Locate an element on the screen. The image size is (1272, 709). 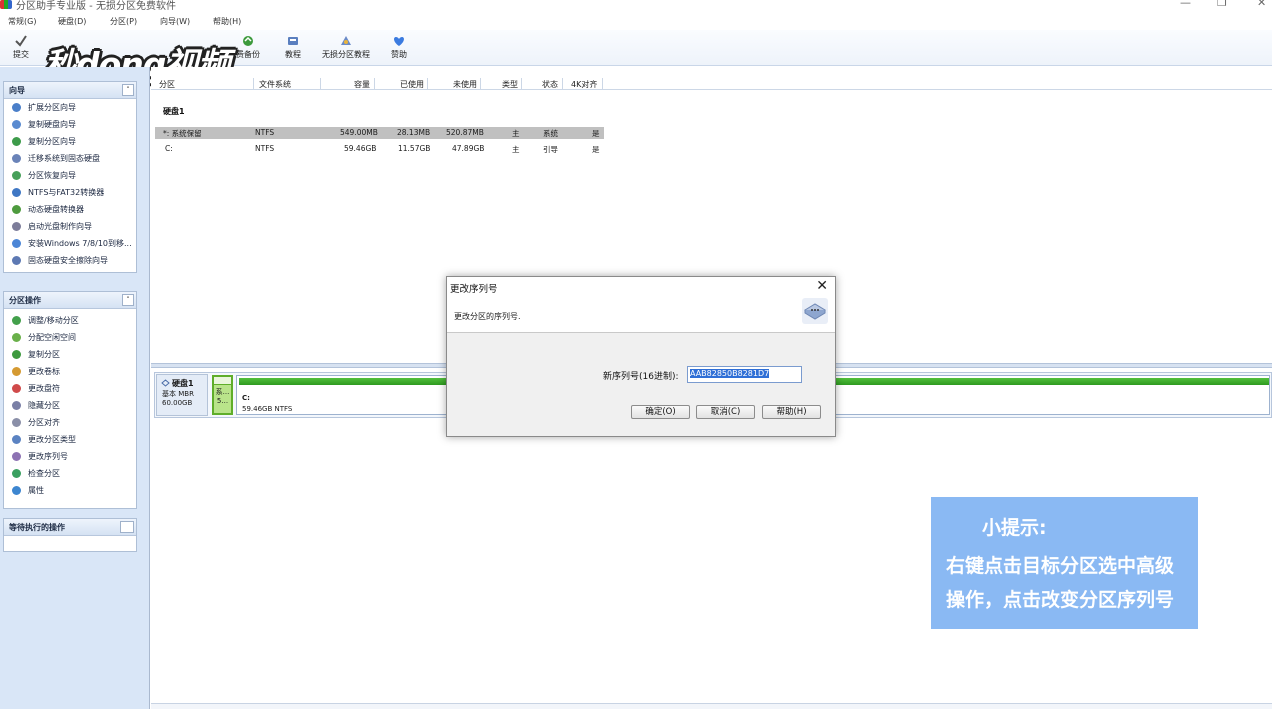
nav-label: 扩展分区向导 is located at coordinates (52, 107).